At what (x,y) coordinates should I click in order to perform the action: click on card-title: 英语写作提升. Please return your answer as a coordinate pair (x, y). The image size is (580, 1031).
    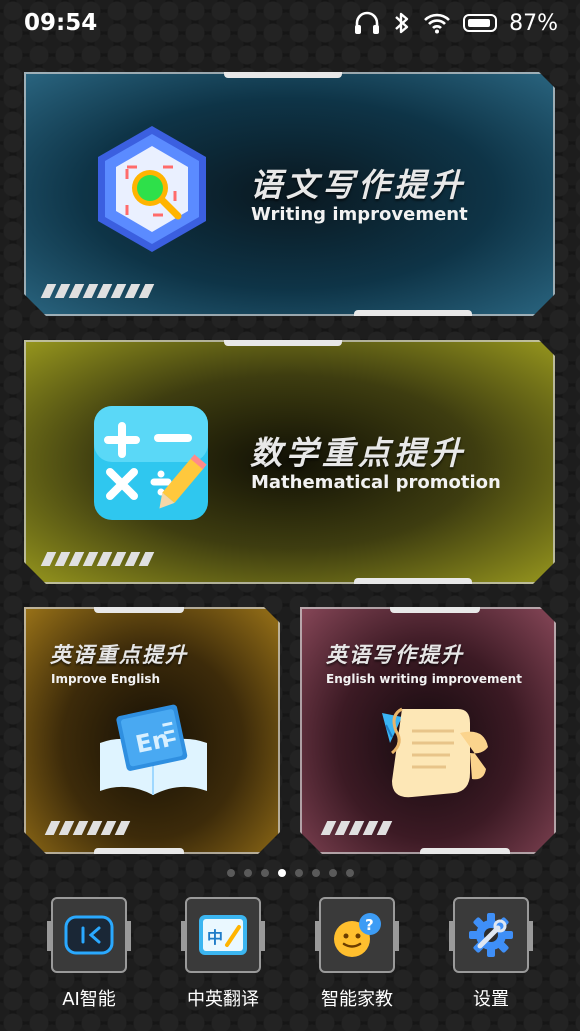
    Looking at the image, I should click on (395, 655).